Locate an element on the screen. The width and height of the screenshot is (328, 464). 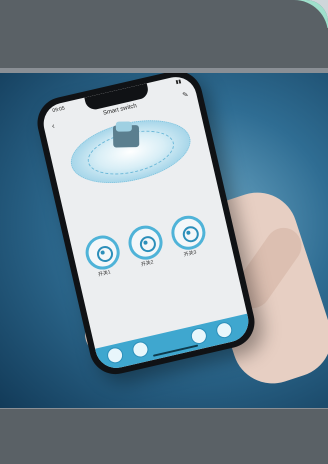
off-icon is located at coordinates (140, 349).